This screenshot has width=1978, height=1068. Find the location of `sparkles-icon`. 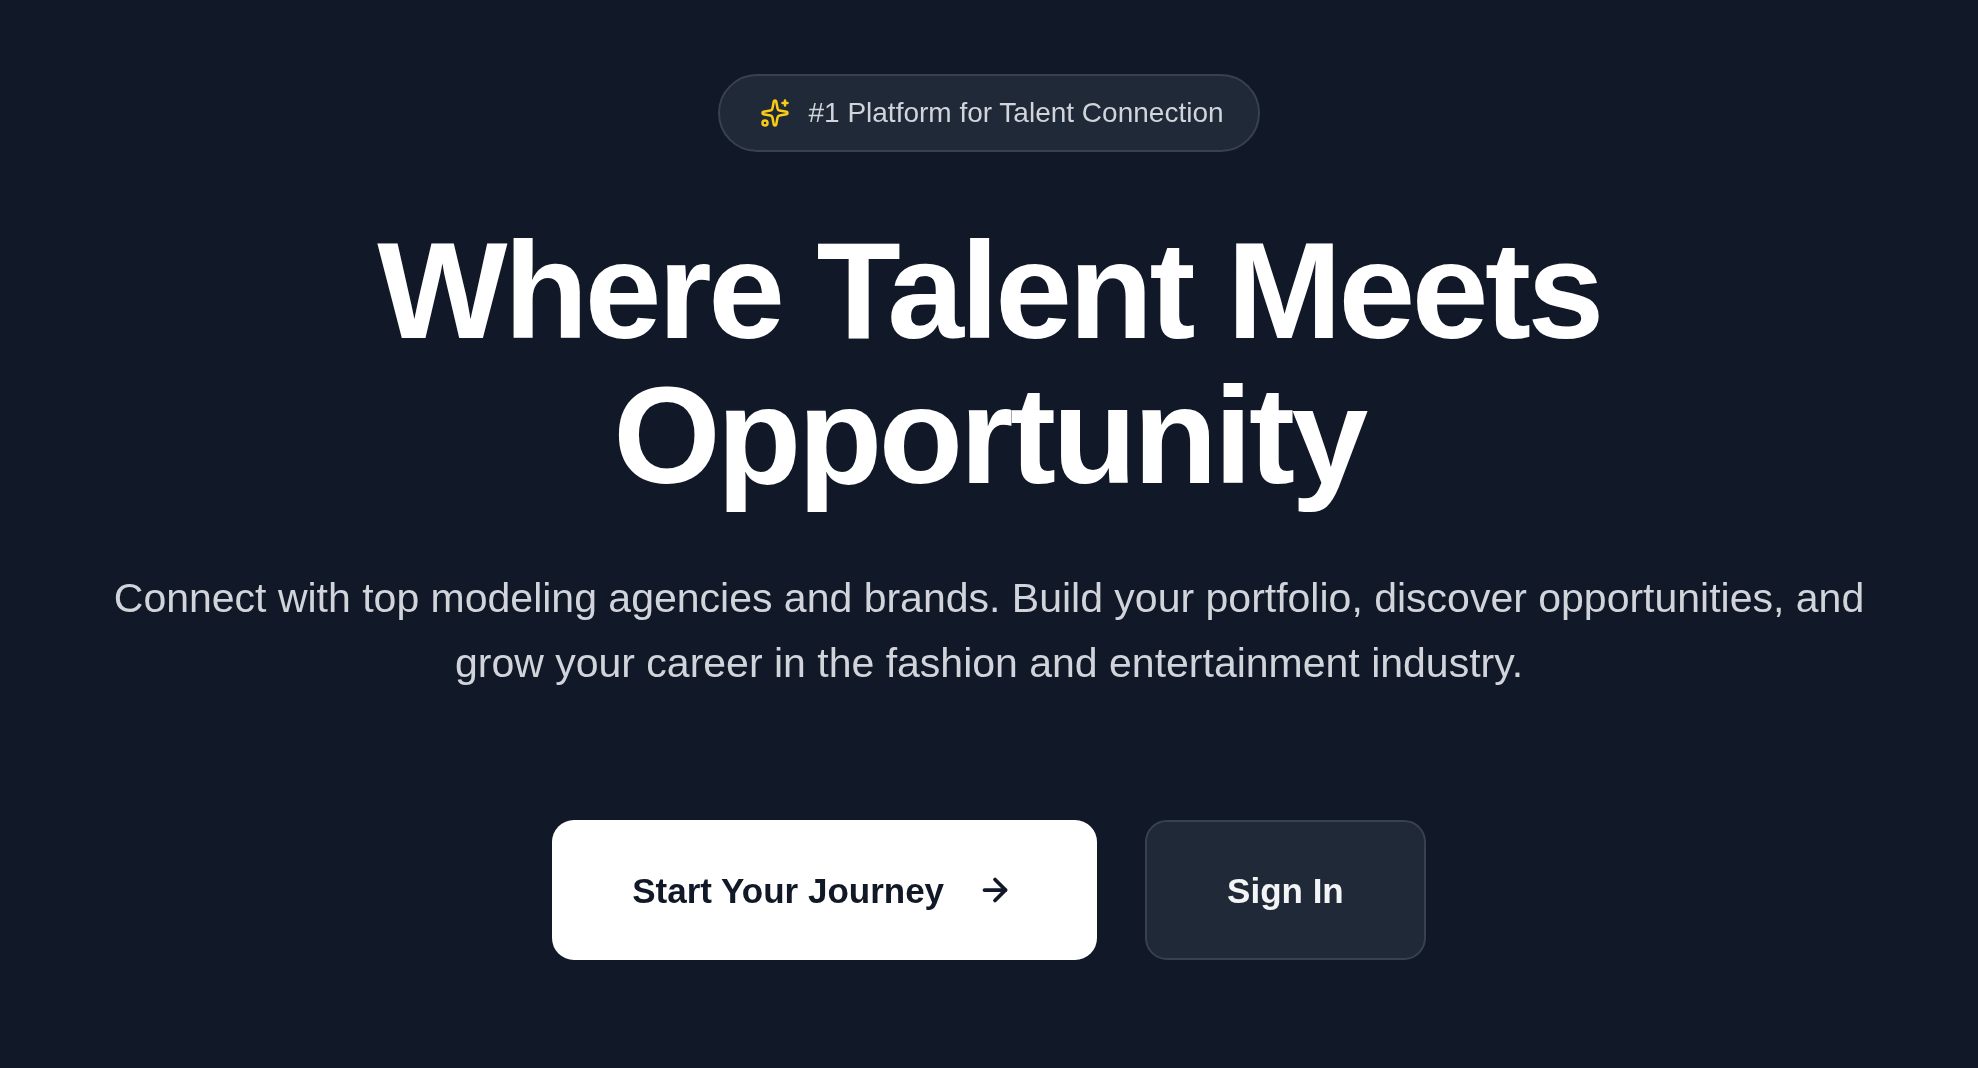

sparkles-icon is located at coordinates (775, 113).